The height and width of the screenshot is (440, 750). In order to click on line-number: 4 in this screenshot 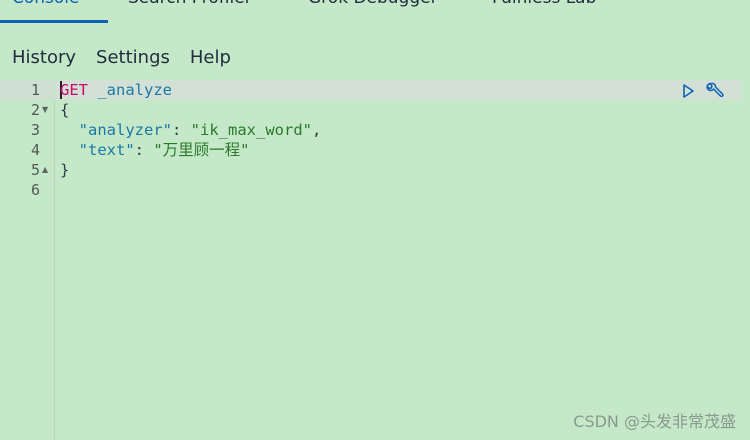, I will do `click(35, 150)`.